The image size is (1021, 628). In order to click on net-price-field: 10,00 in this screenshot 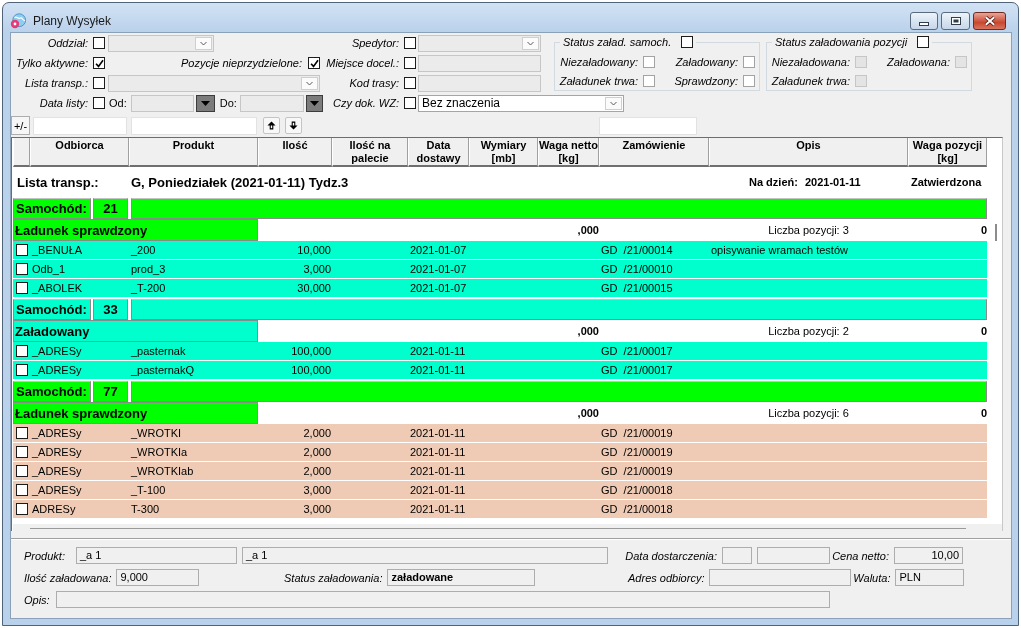, I will do `click(928, 555)`.